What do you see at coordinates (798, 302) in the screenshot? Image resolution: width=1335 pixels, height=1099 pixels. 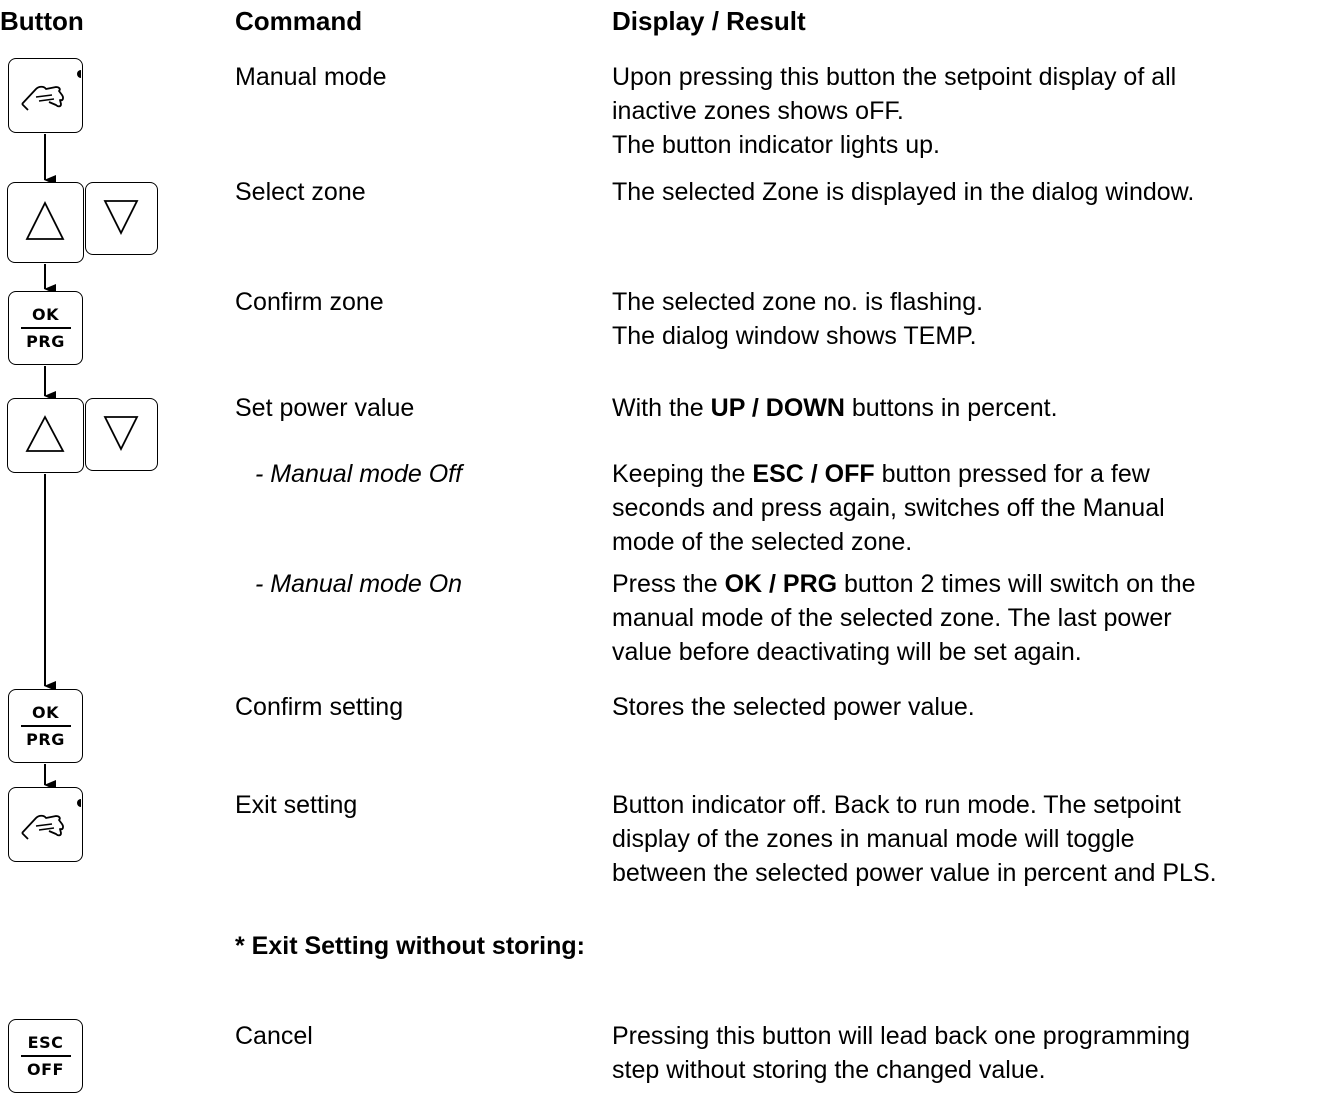 I see `result-line: The selected zone no. is flashing.` at bounding box center [798, 302].